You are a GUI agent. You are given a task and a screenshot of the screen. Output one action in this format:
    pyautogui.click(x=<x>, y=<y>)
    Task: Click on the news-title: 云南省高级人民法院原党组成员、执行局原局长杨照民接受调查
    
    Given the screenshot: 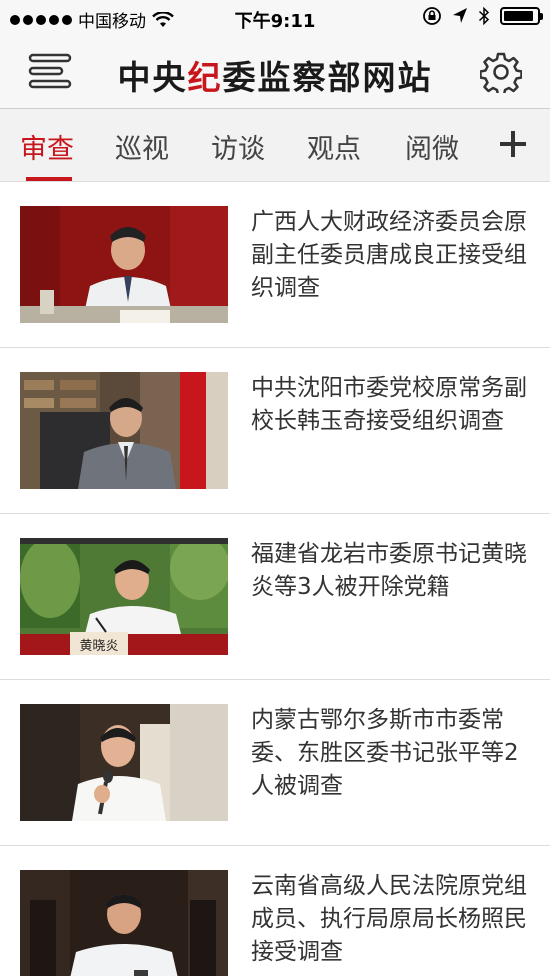 What is the action you would take?
    pyautogui.click(x=391, y=919)
    